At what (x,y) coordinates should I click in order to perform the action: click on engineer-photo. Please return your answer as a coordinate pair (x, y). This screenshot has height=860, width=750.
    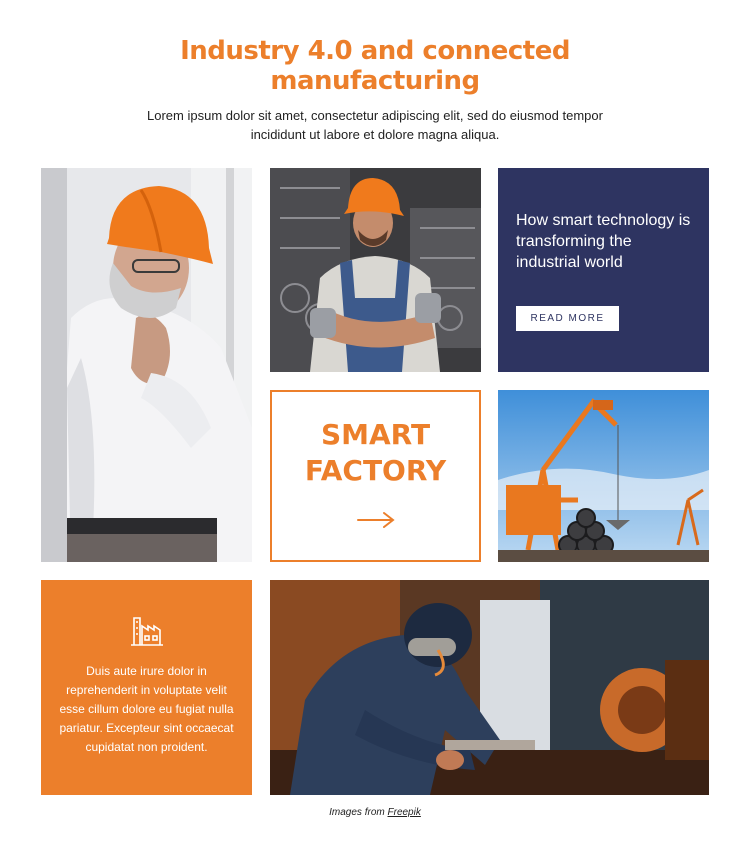
    Looking at the image, I should click on (146, 365).